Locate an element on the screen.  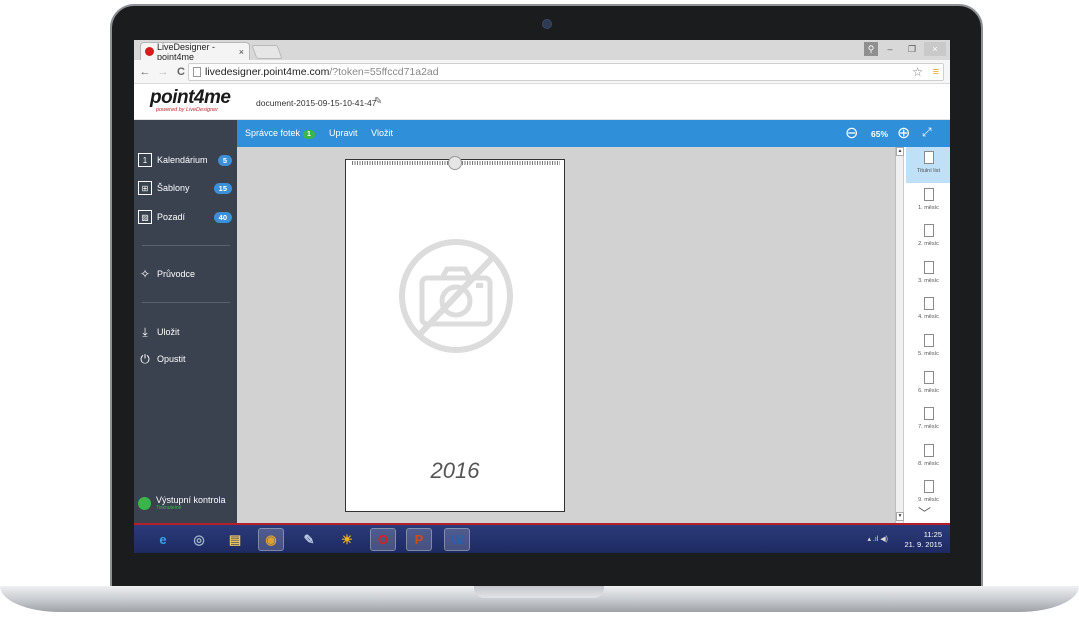
thumbnail-title-page: Titulní list is located at coordinates (928, 165).